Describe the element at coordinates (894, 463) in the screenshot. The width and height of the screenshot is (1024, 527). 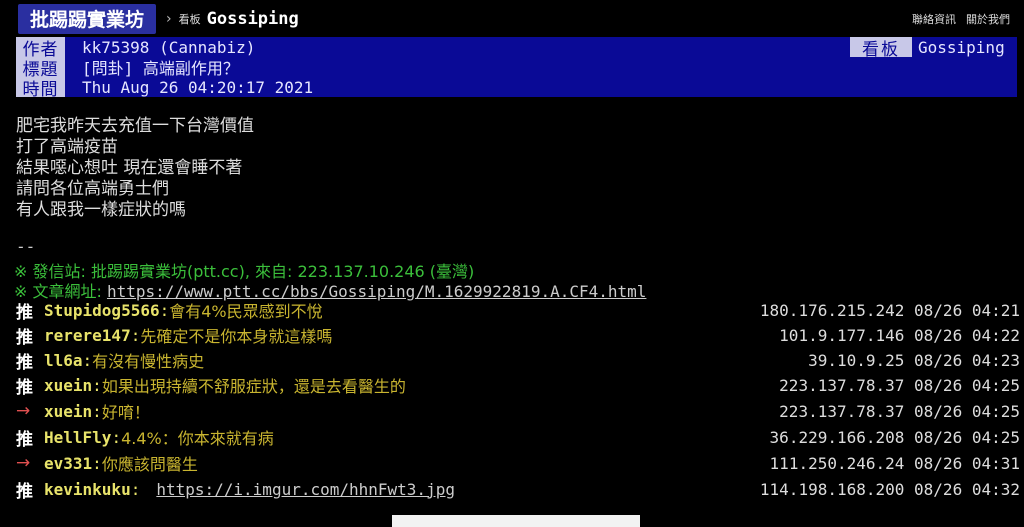
I see `push-ip-datetime: 111.250.246.24 08/26 04:31` at that location.